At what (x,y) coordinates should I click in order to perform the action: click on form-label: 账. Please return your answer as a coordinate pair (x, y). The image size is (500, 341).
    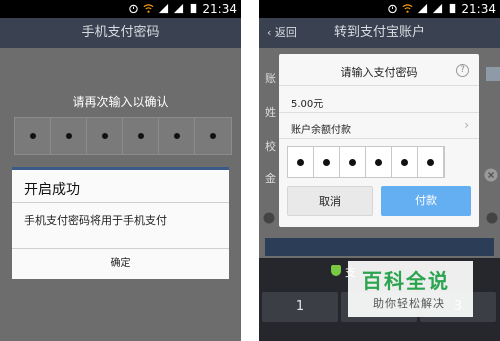
    Looking at the image, I should click on (270, 78).